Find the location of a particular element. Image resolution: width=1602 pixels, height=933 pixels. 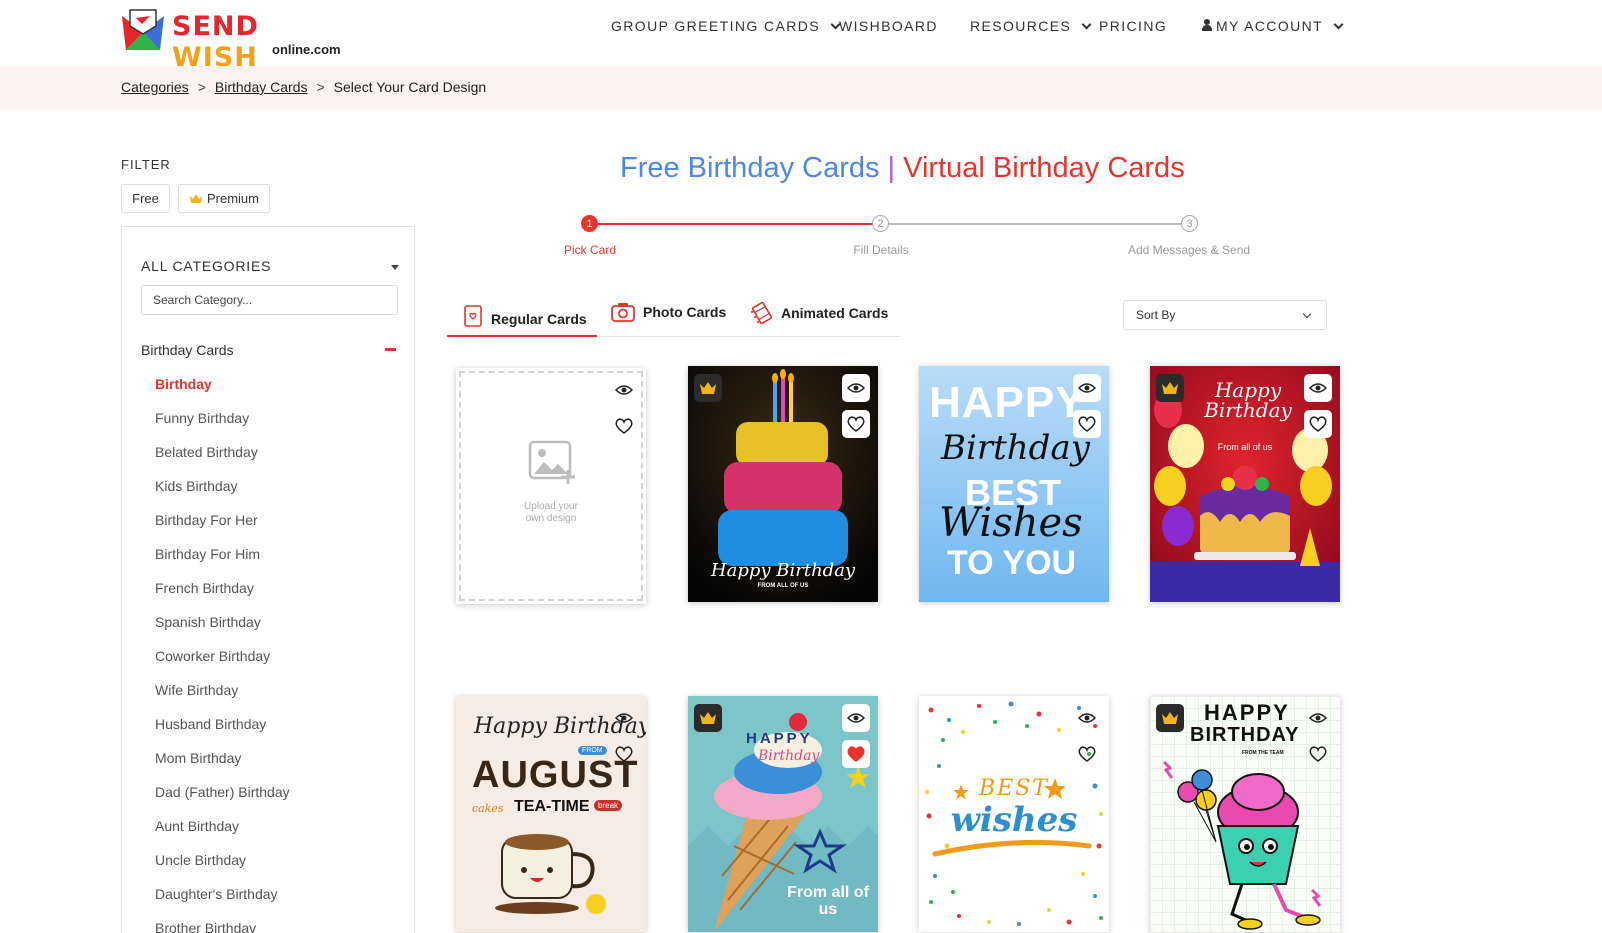

tab-animated-cards: Animated Cards is located at coordinates (819, 313).